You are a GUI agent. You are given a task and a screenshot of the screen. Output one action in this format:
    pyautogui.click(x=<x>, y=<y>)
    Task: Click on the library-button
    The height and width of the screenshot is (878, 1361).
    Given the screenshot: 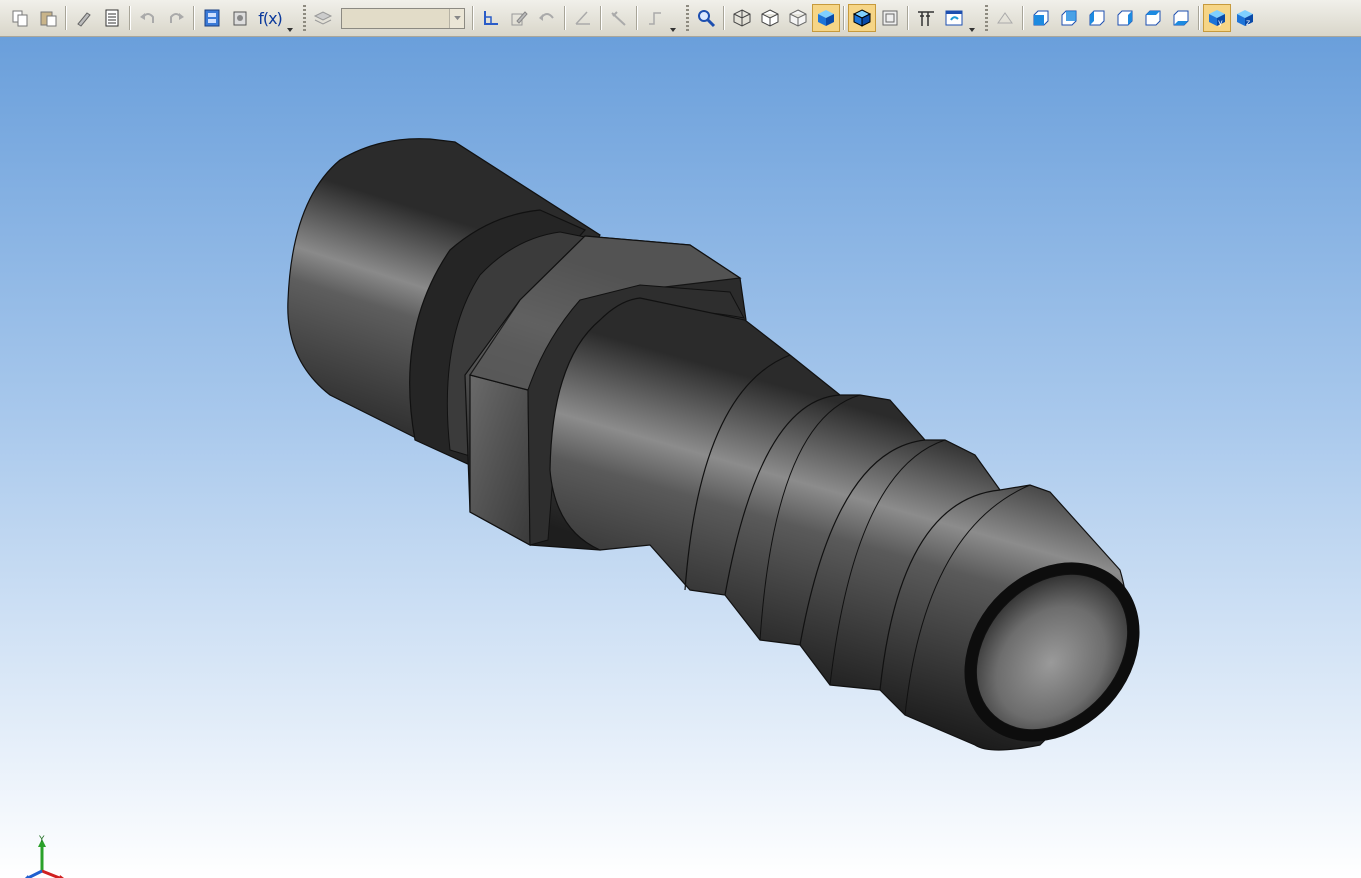 What is the action you would take?
    pyautogui.click(x=240, y=18)
    